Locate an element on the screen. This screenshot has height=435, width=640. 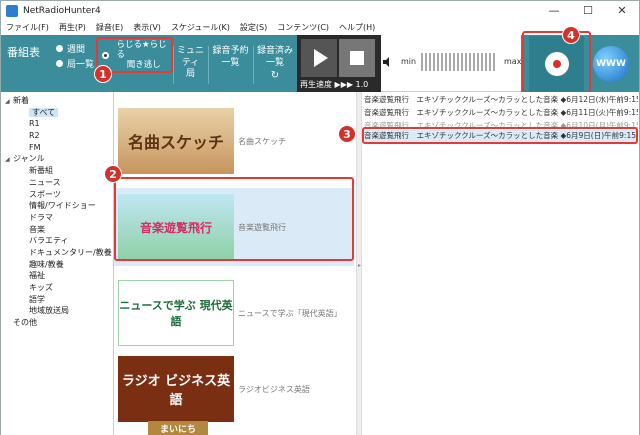
player-controls: 再生速度 ▶▶▶ 1.0 is located at coordinates (339, 63).